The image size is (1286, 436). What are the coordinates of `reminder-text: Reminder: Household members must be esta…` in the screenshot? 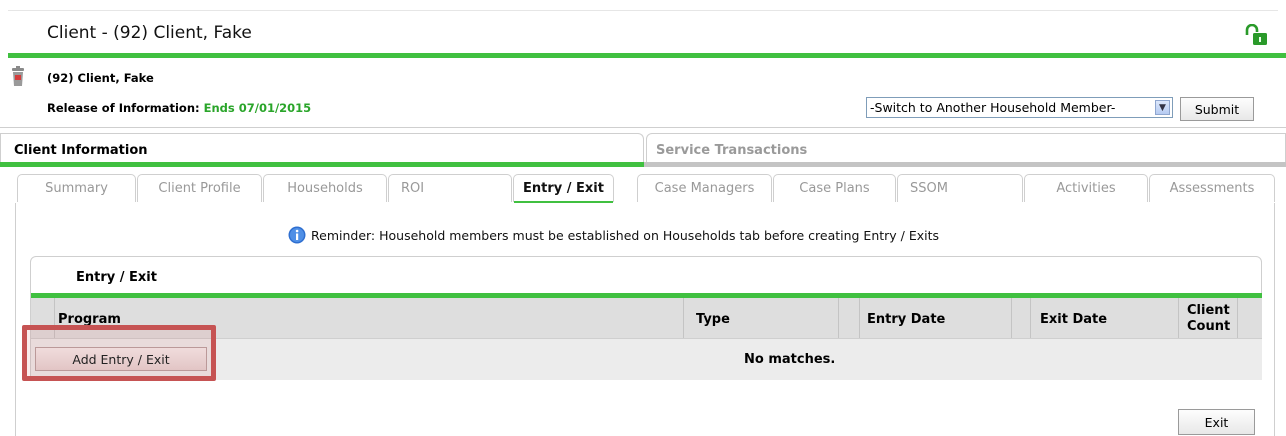 It's located at (625, 235).